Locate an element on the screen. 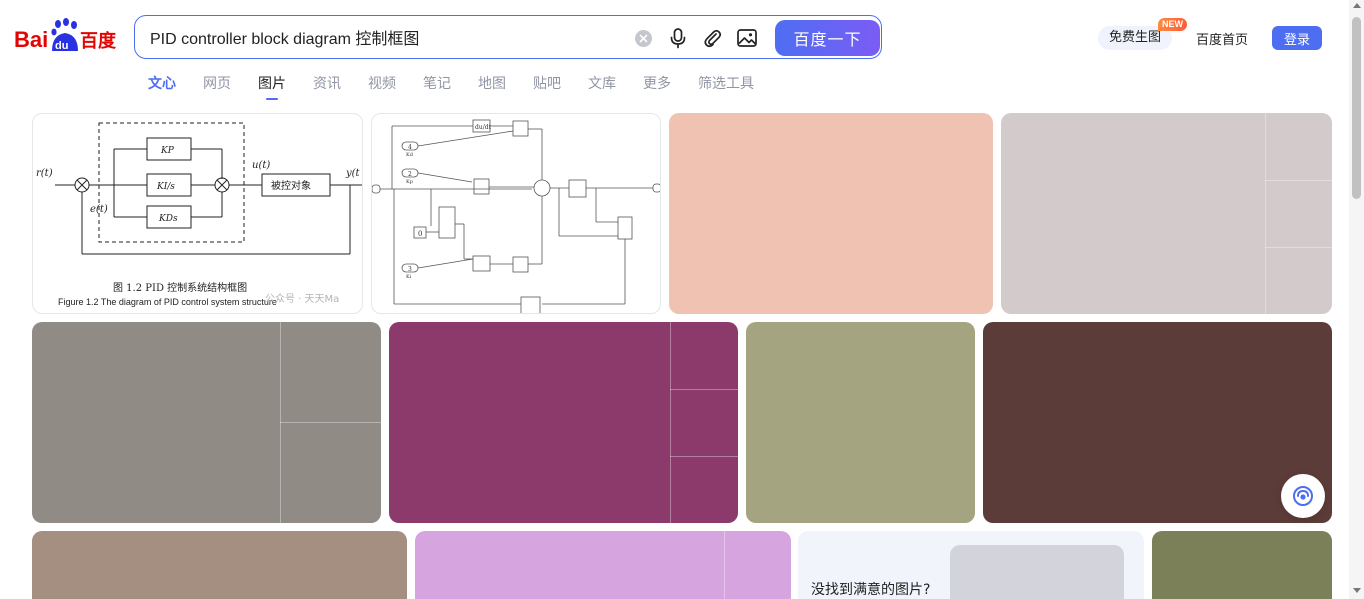 This screenshot has height=599, width=1364. tab-notes: 笔记 is located at coordinates (437, 86).